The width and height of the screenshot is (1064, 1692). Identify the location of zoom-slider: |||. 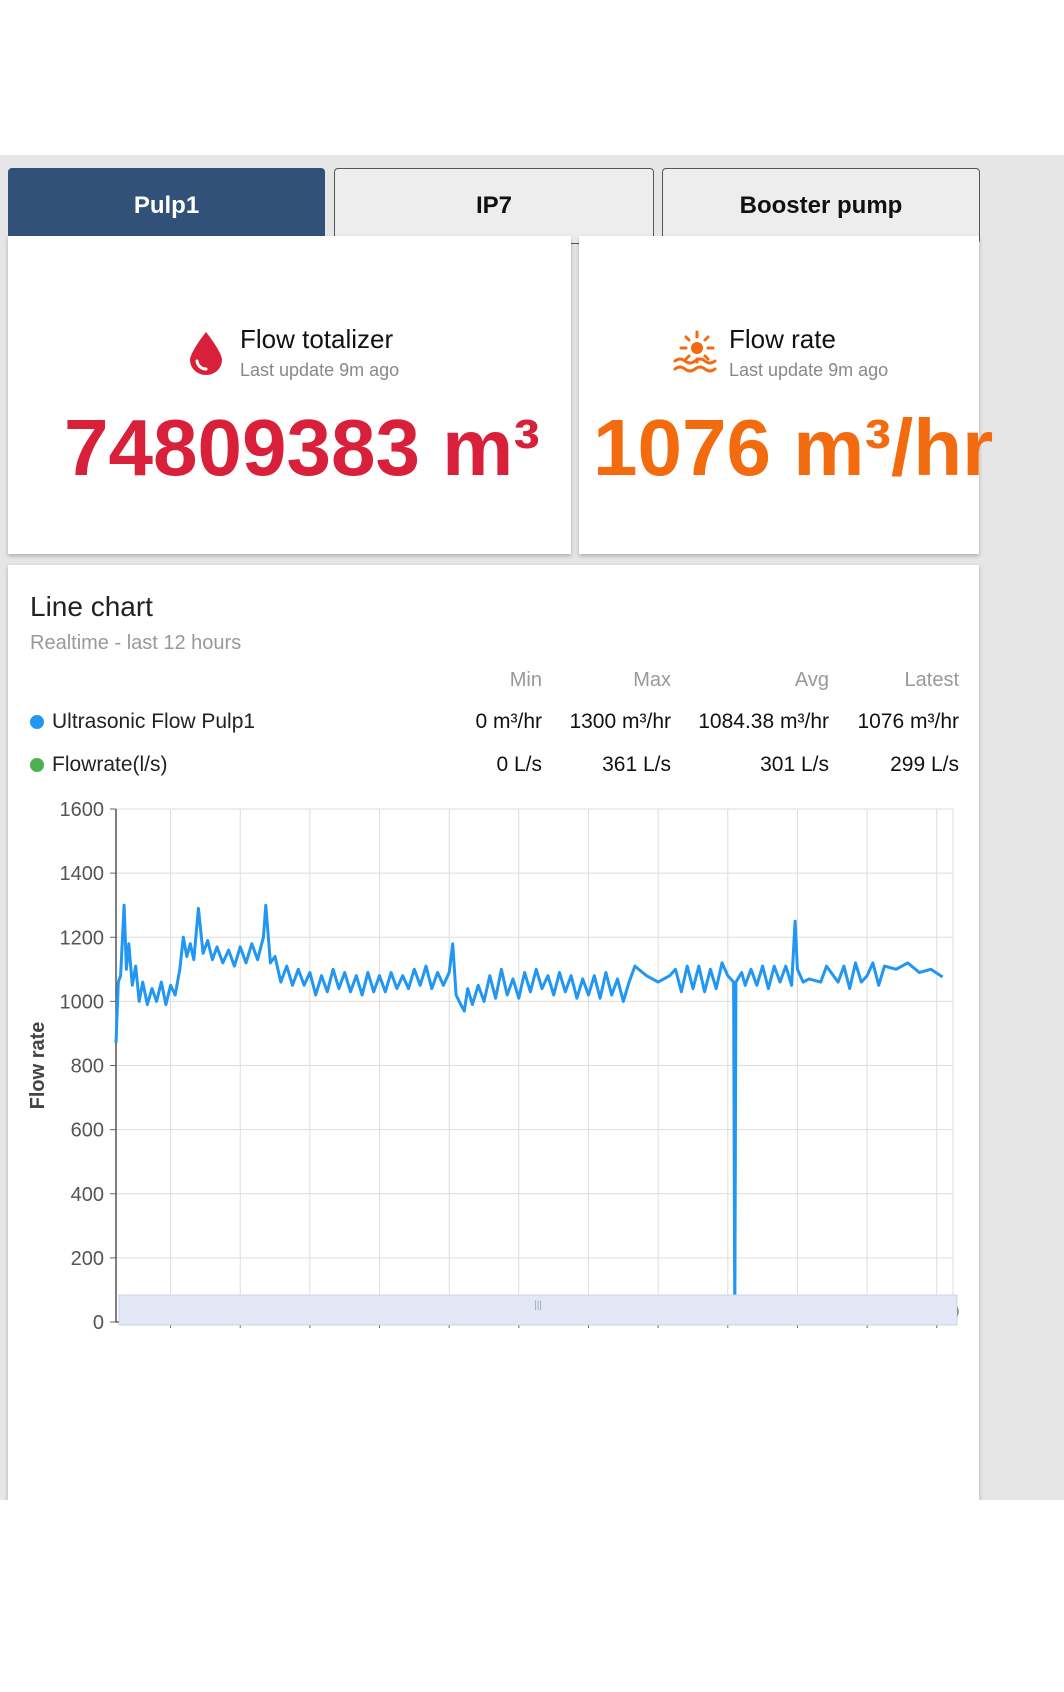
(538, 1310).